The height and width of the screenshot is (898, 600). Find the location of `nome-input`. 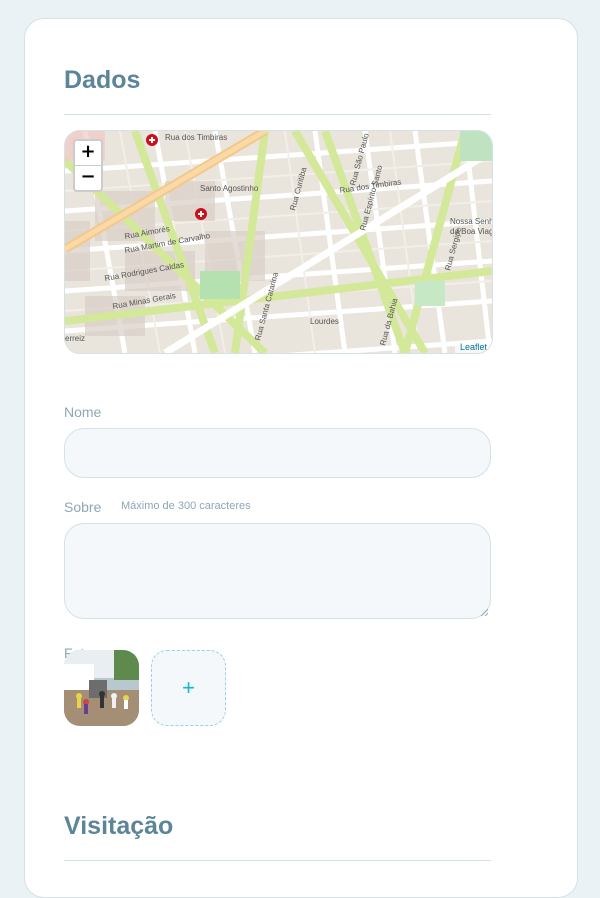

nome-input is located at coordinates (277, 453).